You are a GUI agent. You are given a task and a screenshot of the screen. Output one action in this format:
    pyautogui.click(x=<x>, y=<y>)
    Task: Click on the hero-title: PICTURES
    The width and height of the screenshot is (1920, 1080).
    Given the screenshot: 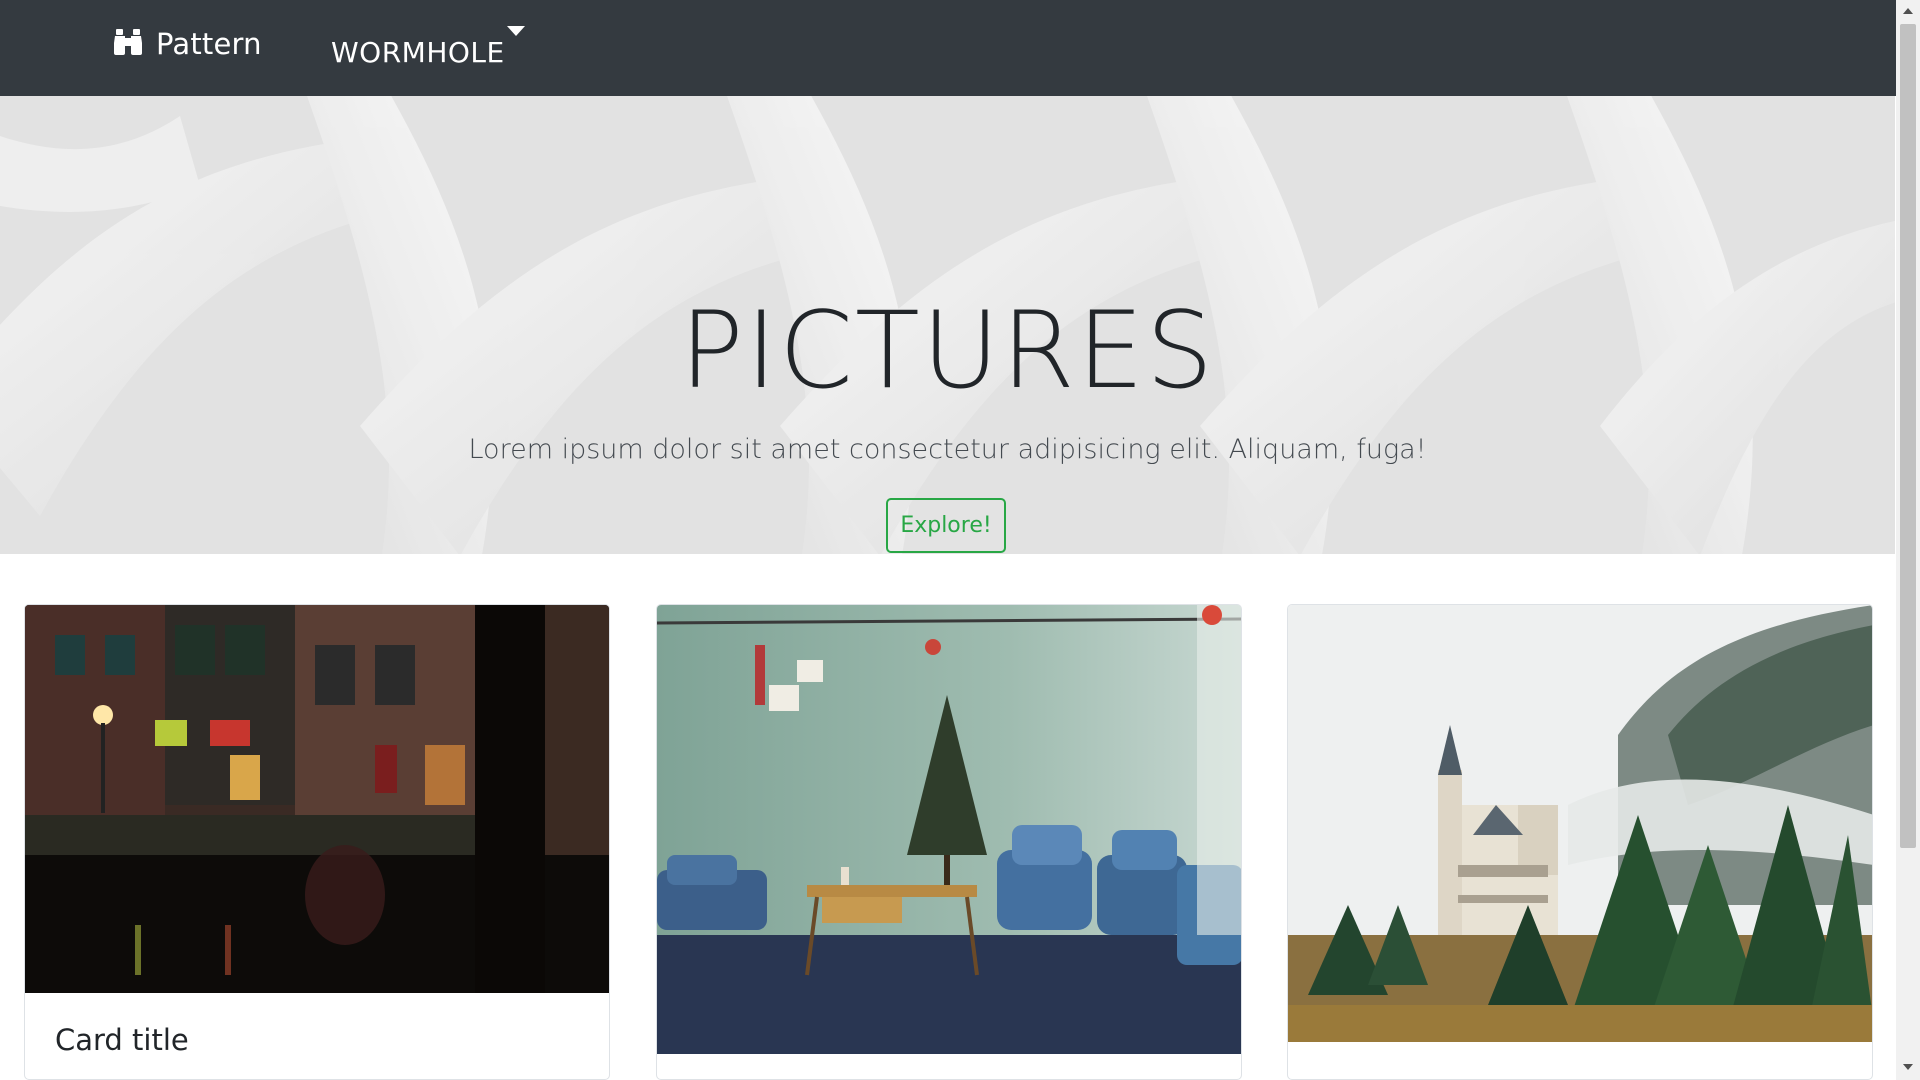 What is the action you would take?
    pyautogui.click(x=947, y=350)
    